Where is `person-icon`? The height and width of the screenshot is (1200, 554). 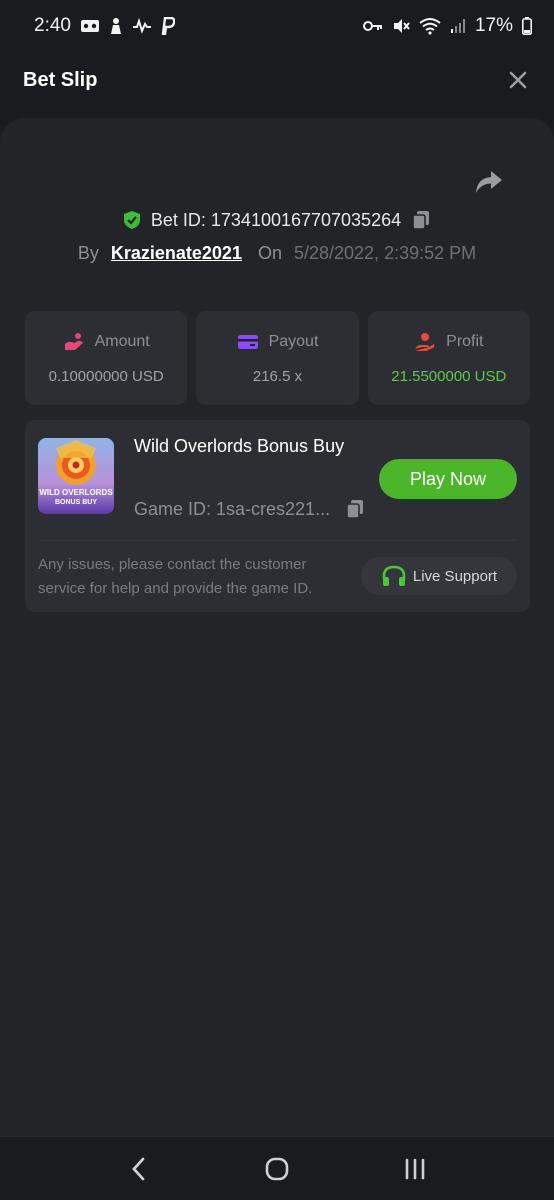
person-icon is located at coordinates (116, 26).